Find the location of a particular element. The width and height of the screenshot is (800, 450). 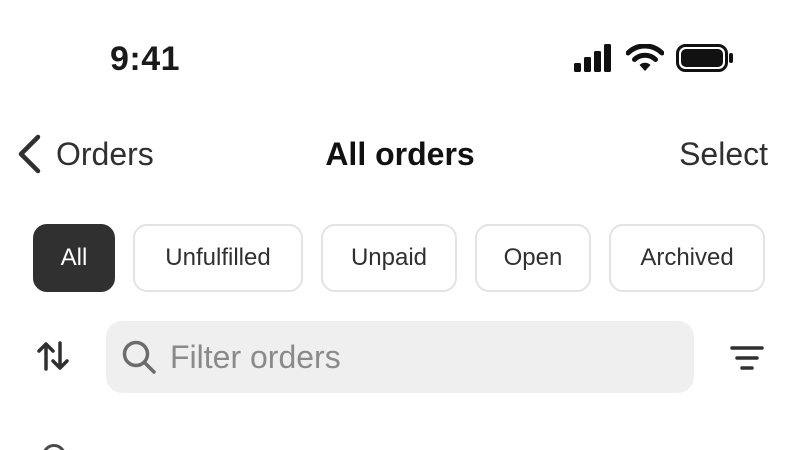

filter-button is located at coordinates (747, 360).